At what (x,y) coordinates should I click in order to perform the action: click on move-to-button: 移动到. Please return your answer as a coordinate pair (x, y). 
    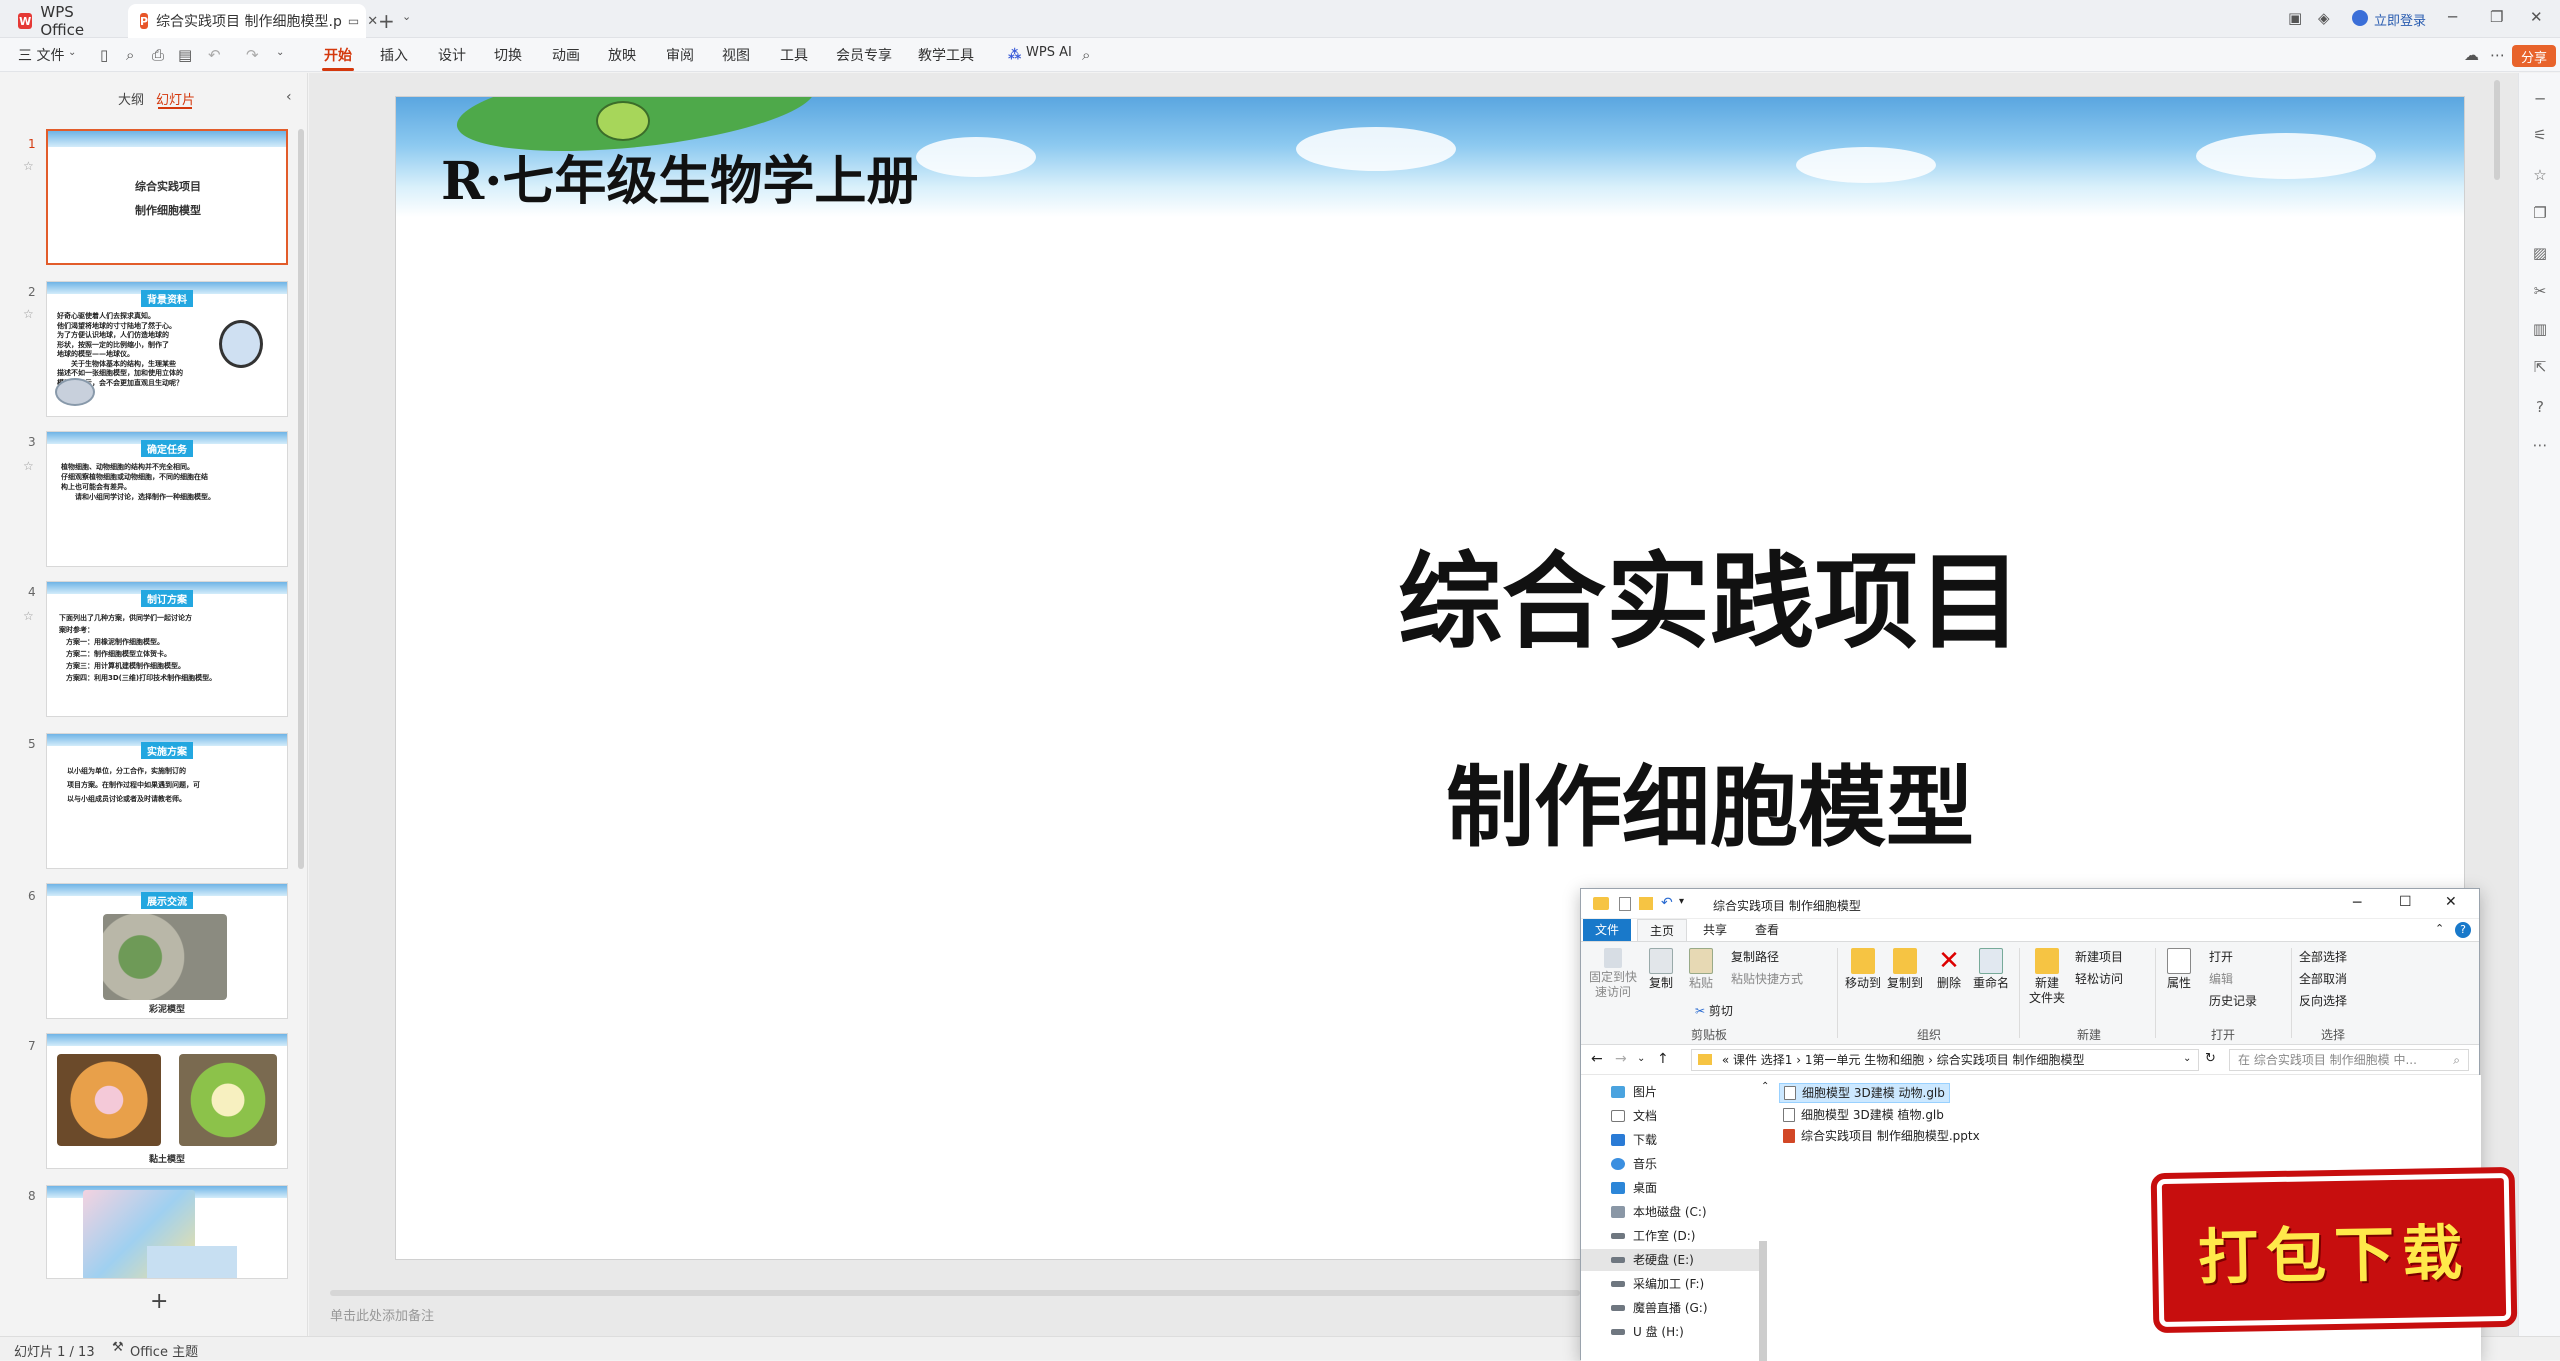
    Looking at the image, I should click on (1863, 969).